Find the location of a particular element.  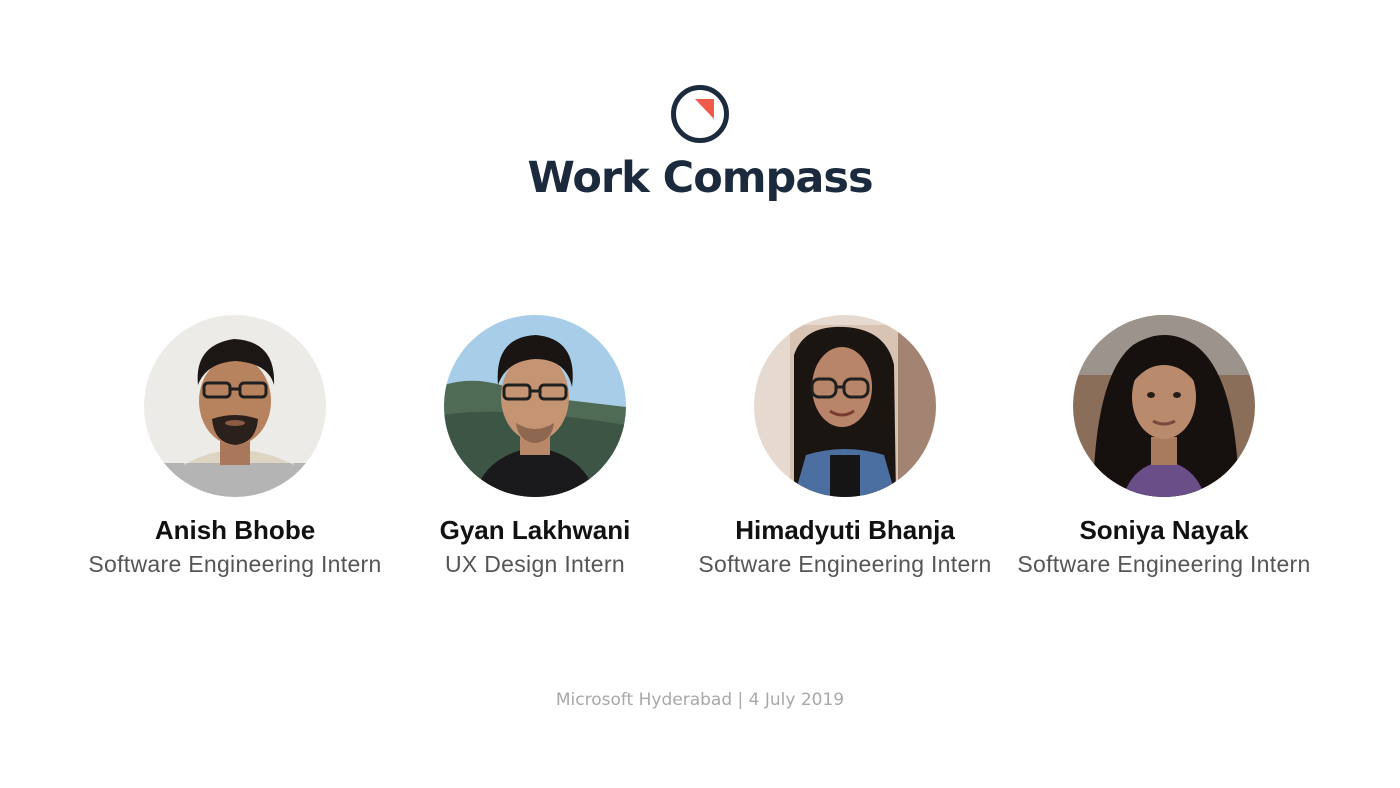

team-member-card: Soniya Nayak Software Engineering Intern is located at coordinates (1164, 447).